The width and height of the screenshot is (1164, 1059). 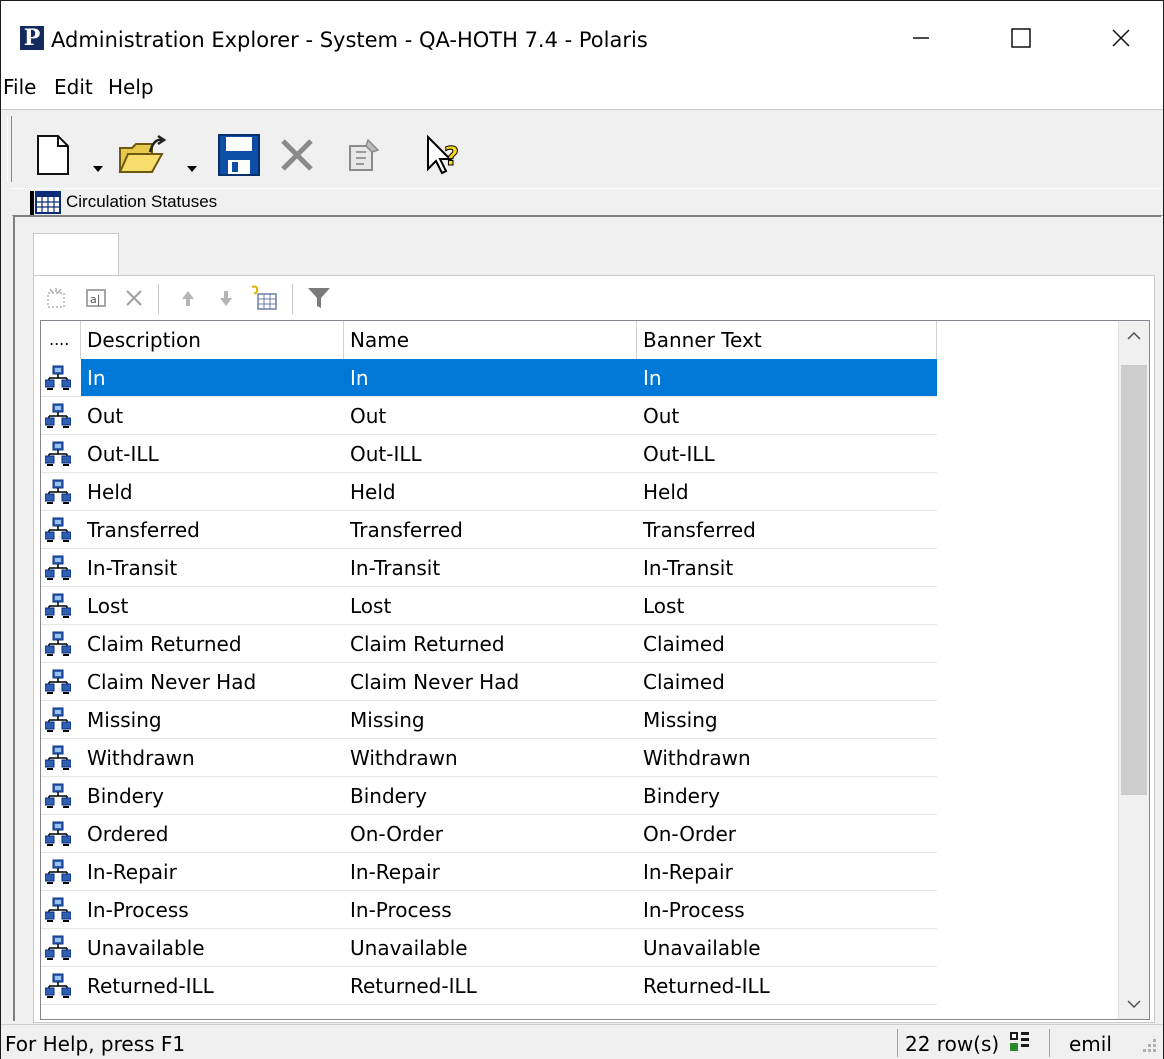 I want to click on cell-description: Out-ILL, so click(x=212, y=454).